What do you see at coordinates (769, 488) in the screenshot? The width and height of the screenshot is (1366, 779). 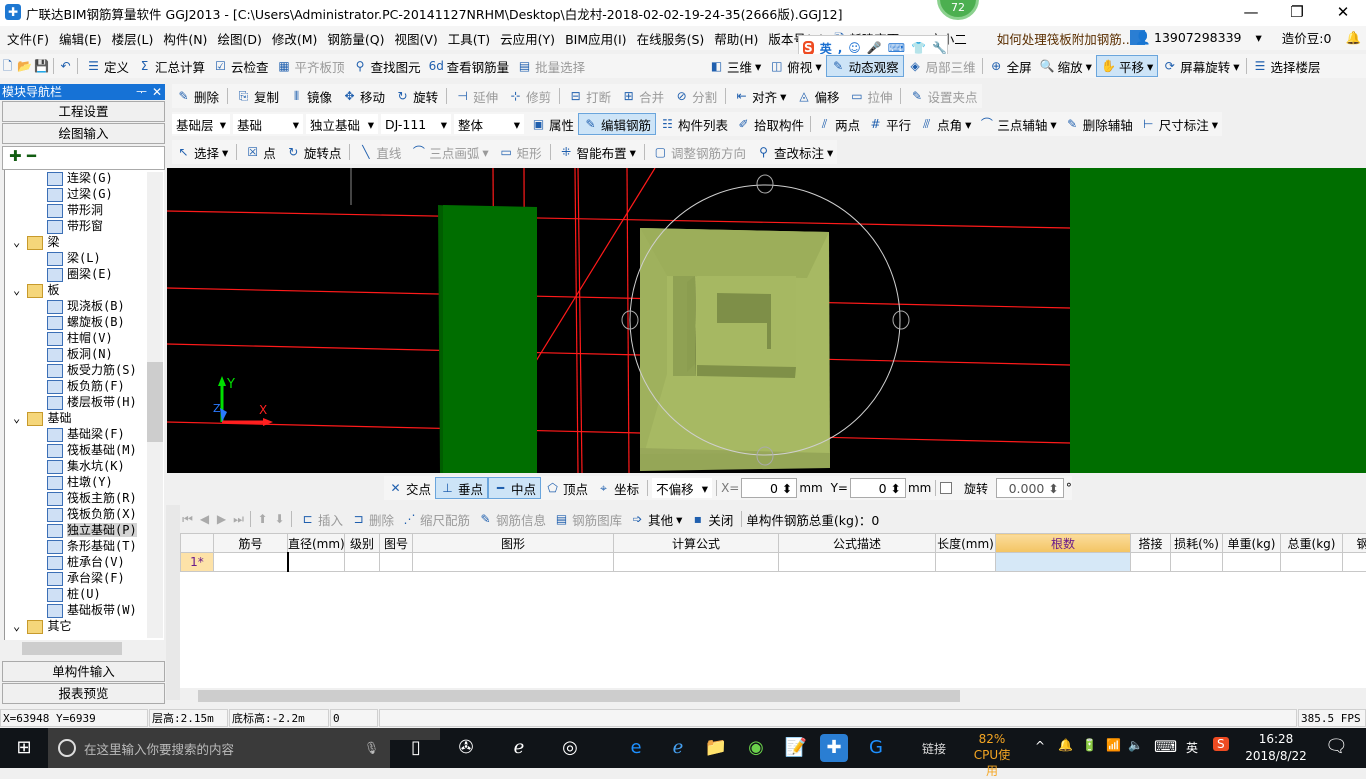 I see `x-offset-input: 0 ⬍` at bounding box center [769, 488].